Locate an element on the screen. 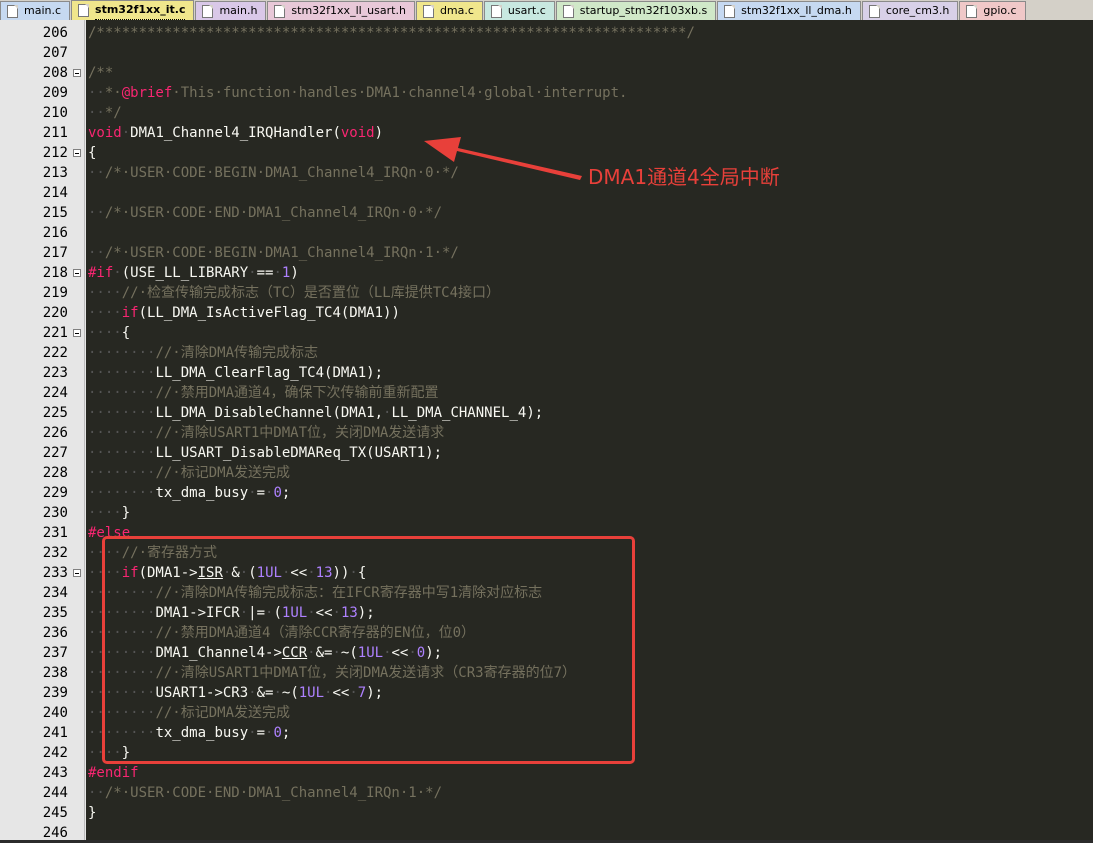  annotation-arrow is located at coordinates (503, 158).